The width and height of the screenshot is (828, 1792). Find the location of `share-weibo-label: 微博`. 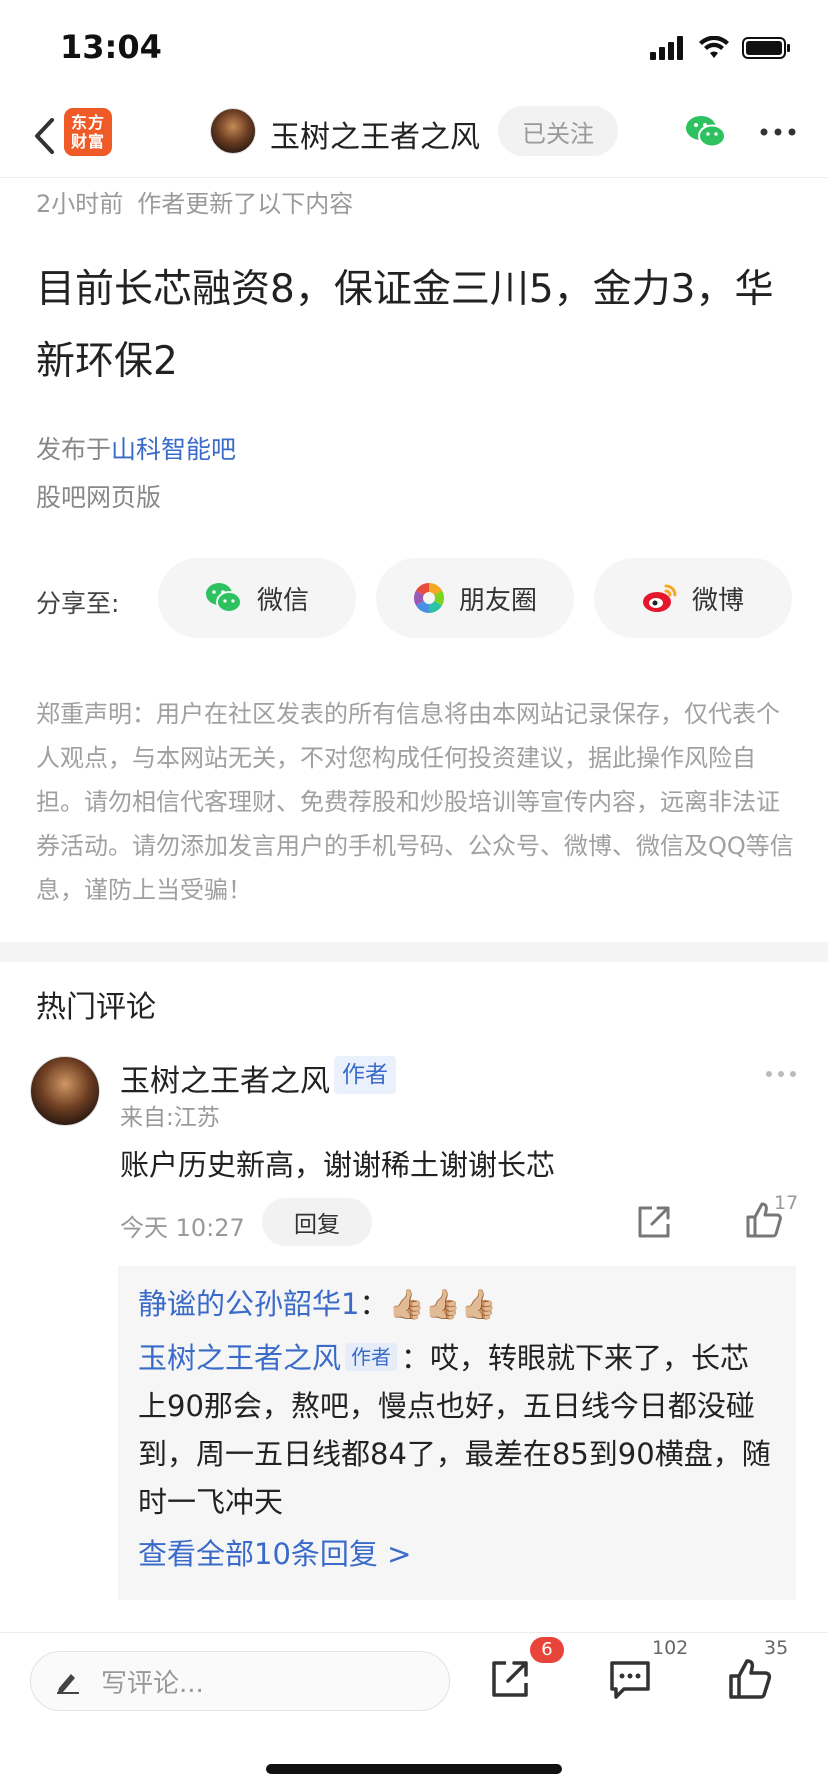

share-weibo-label: 微博 is located at coordinates (717, 600).